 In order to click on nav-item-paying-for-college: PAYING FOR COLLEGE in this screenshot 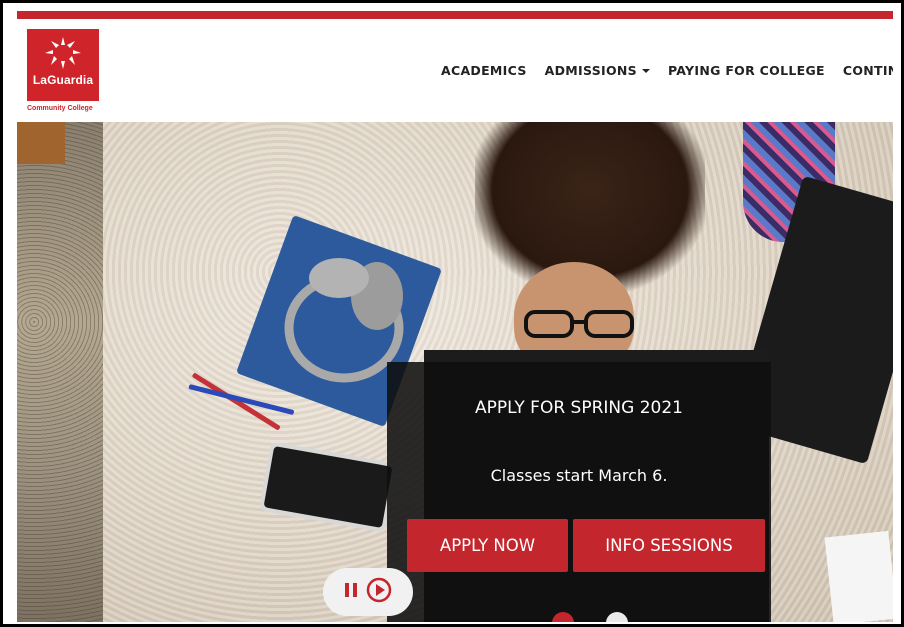, I will do `click(746, 70)`.